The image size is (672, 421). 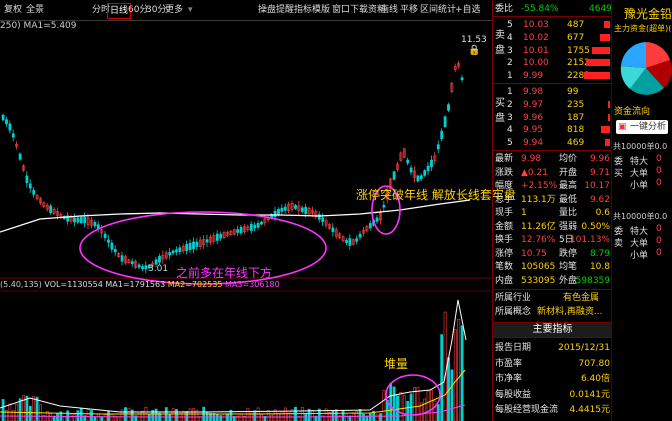 What do you see at coordinates (510, 130) in the screenshot?
I see `order-level: 4` at bounding box center [510, 130].